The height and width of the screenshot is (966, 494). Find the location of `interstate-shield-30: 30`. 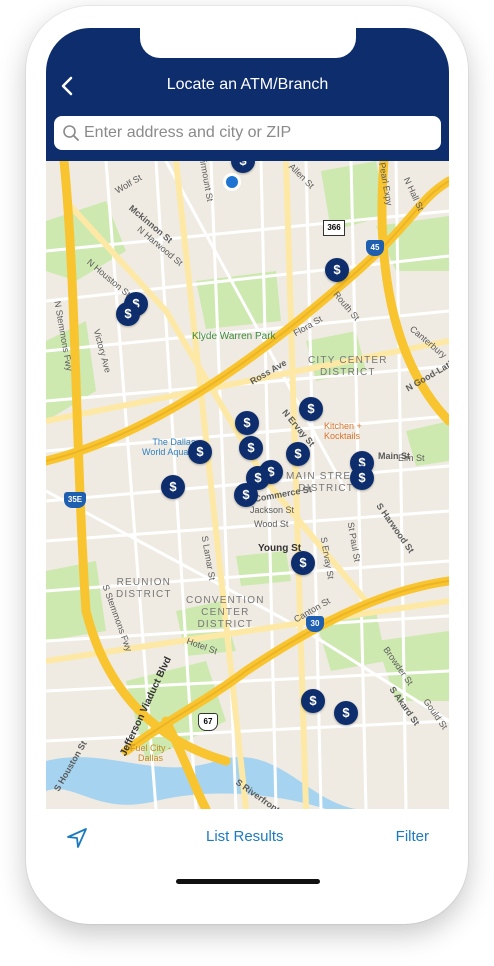

interstate-shield-30: 30 is located at coordinates (315, 624).